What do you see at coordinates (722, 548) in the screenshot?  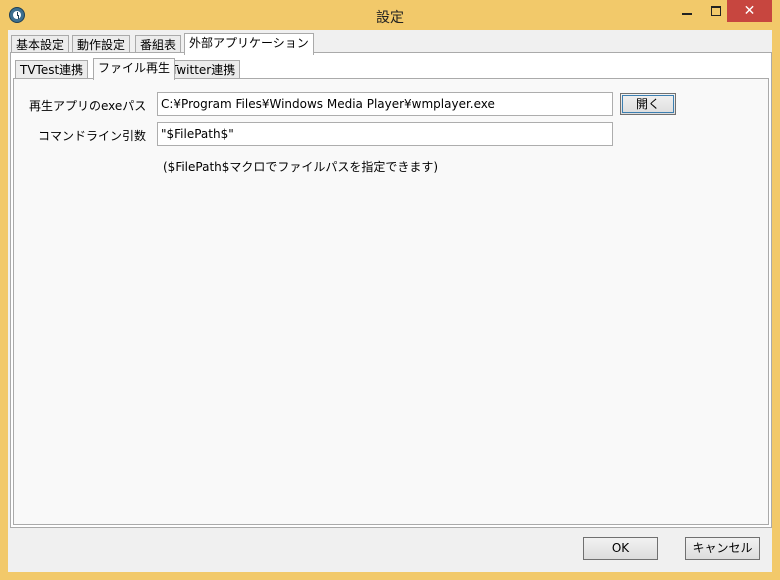 I see `cancel-button: キャンセル` at bounding box center [722, 548].